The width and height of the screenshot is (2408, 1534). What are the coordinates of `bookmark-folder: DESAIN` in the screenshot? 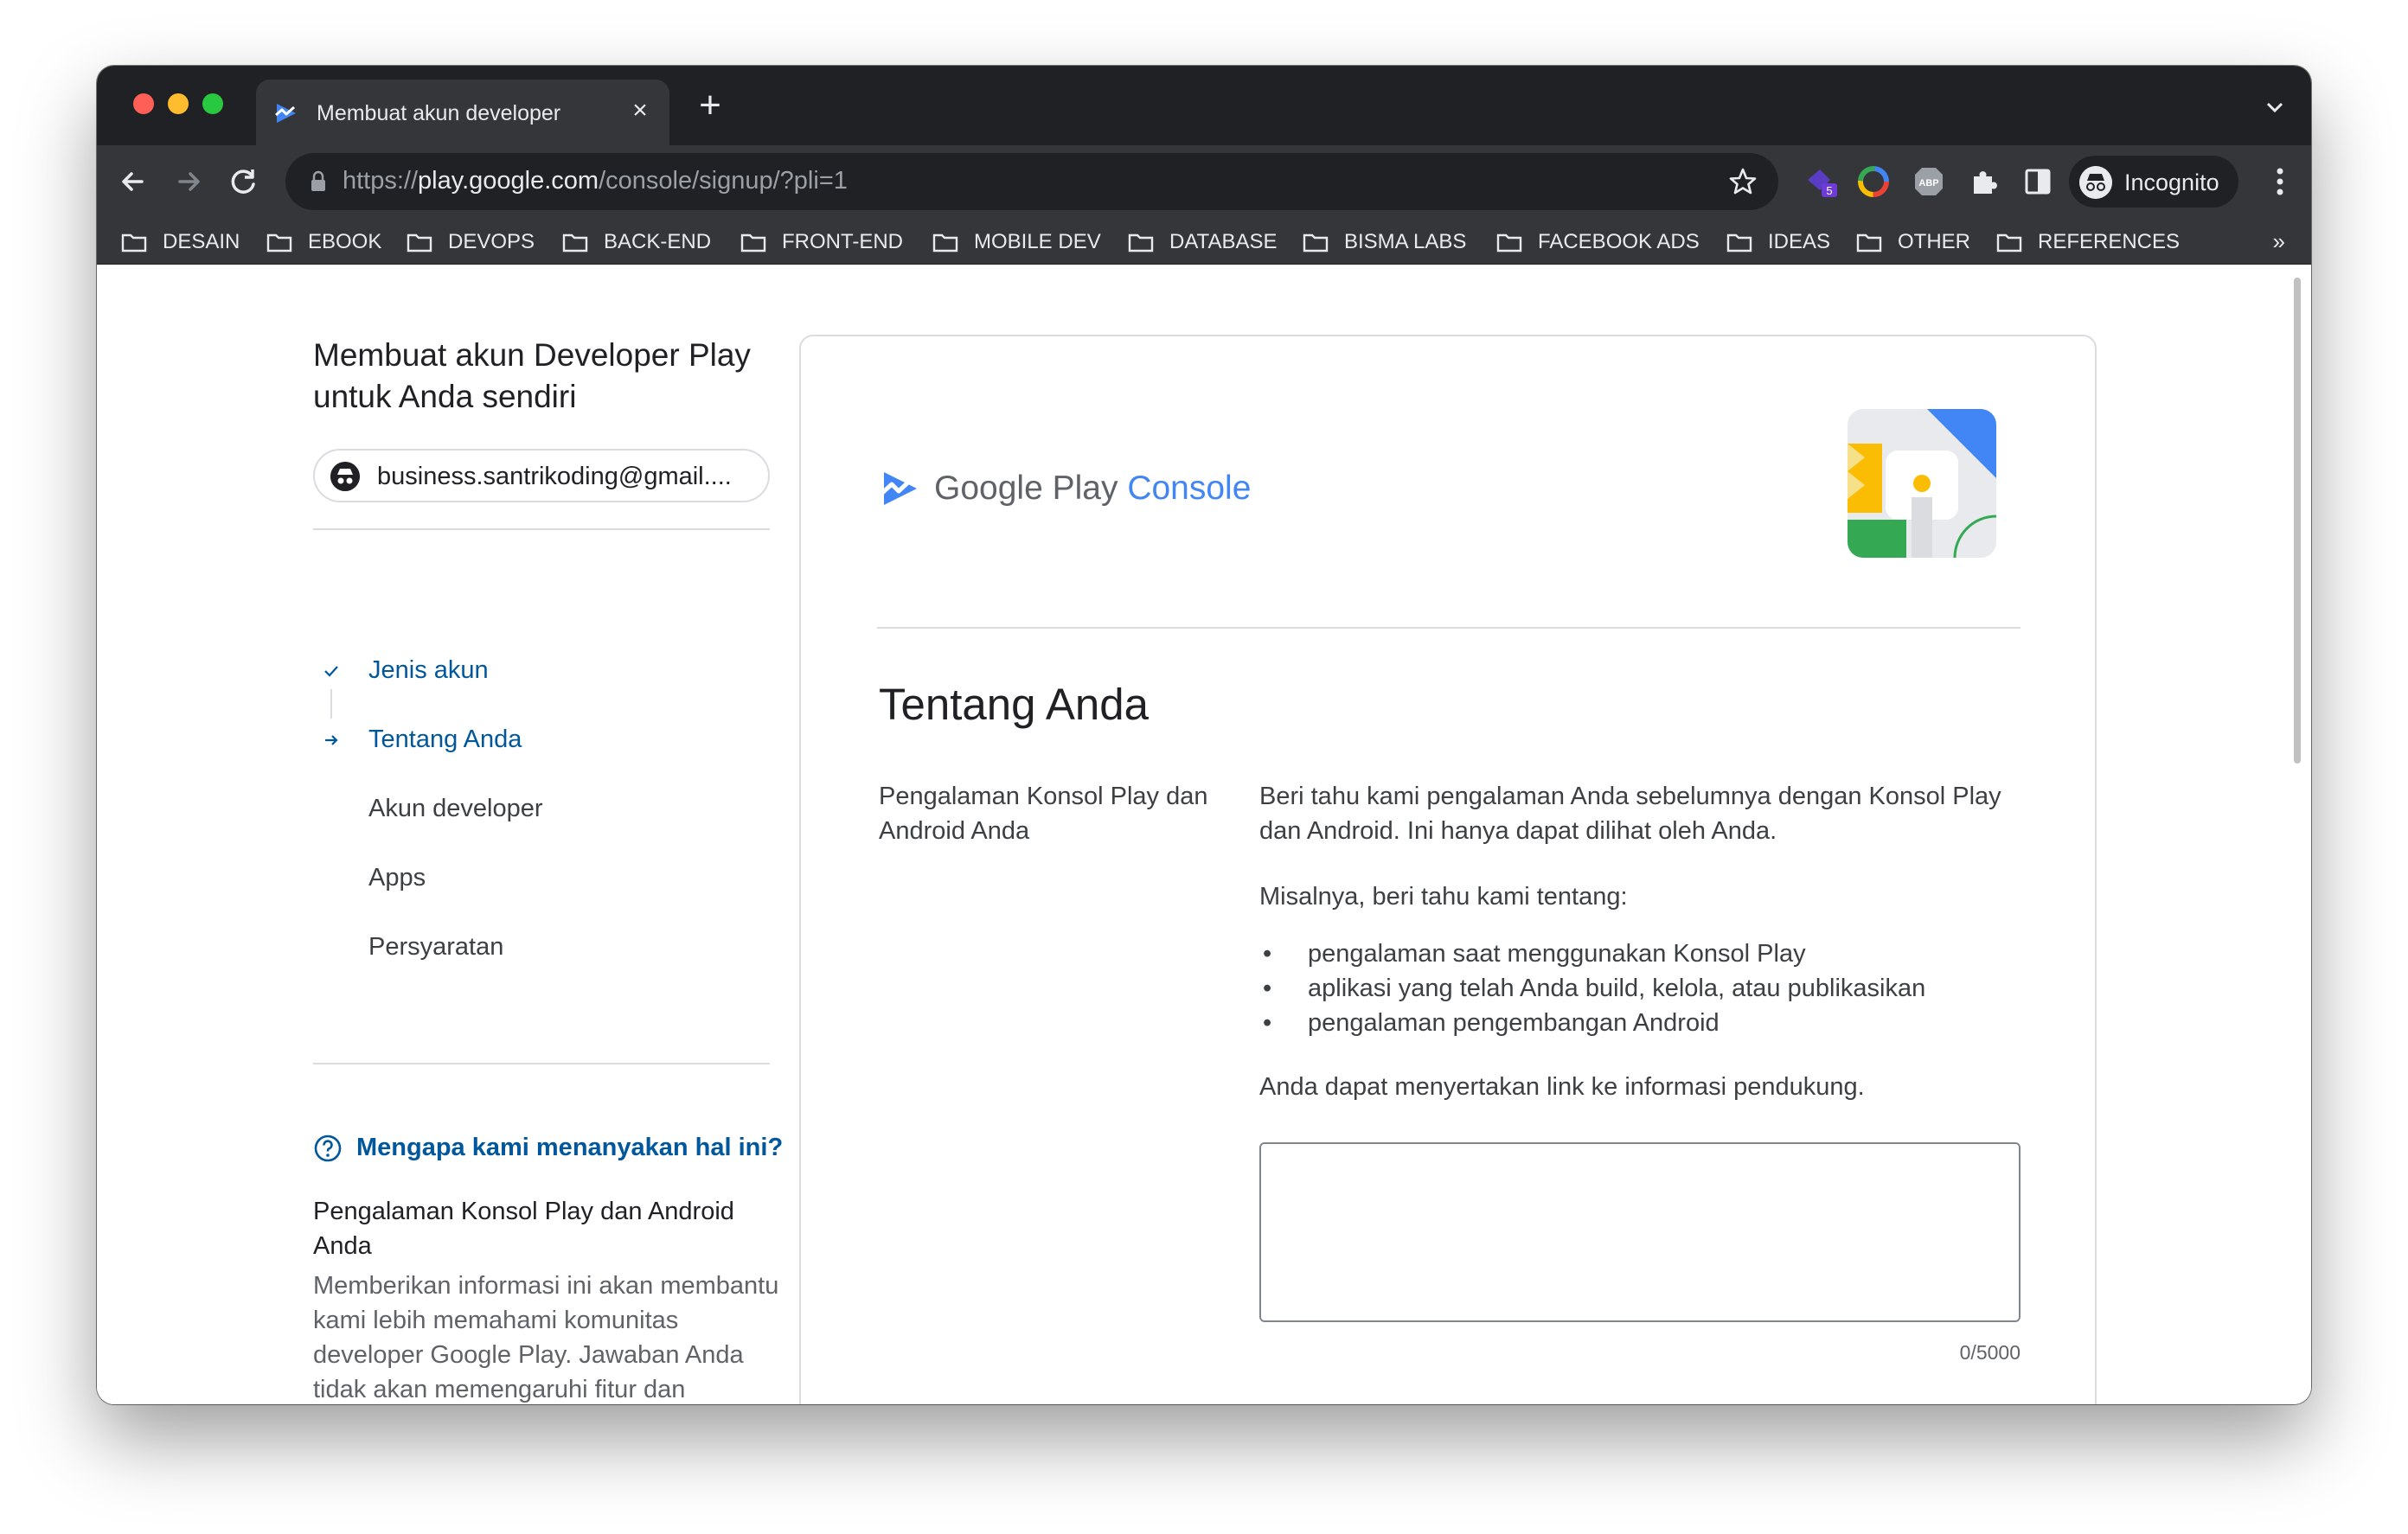 It's located at (180, 242).